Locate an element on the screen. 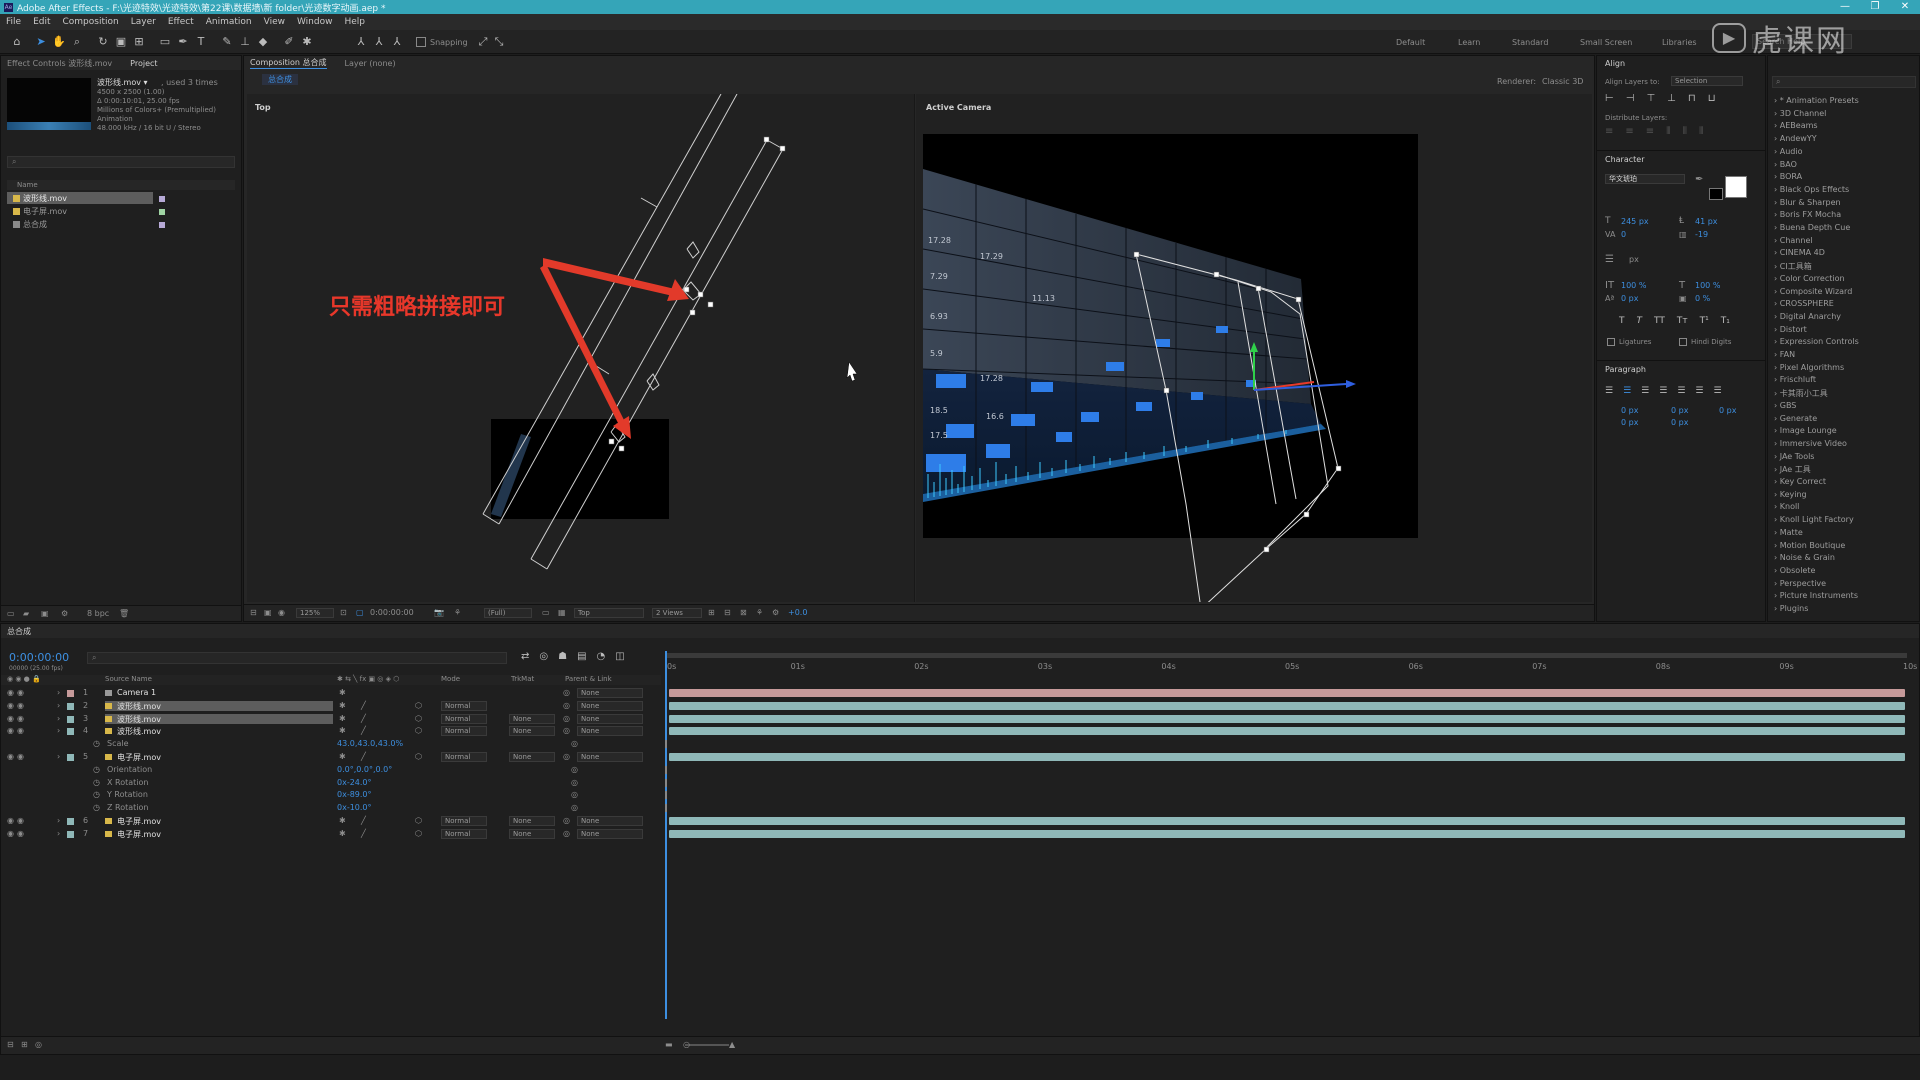 The image size is (1920, 1080). snapping-checkbox is located at coordinates (421, 42).